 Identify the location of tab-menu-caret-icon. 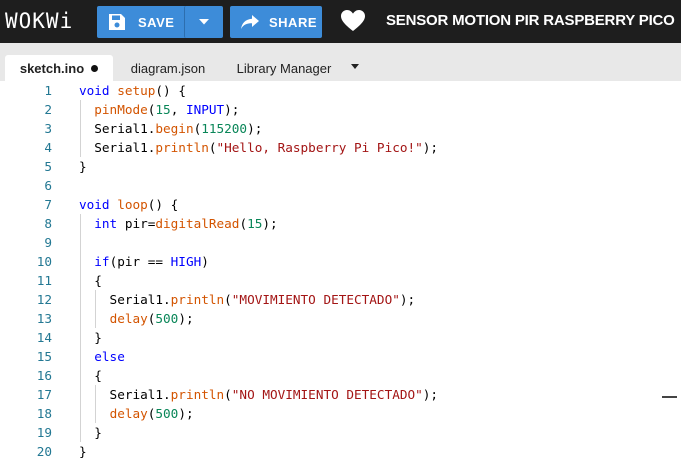
(355, 66).